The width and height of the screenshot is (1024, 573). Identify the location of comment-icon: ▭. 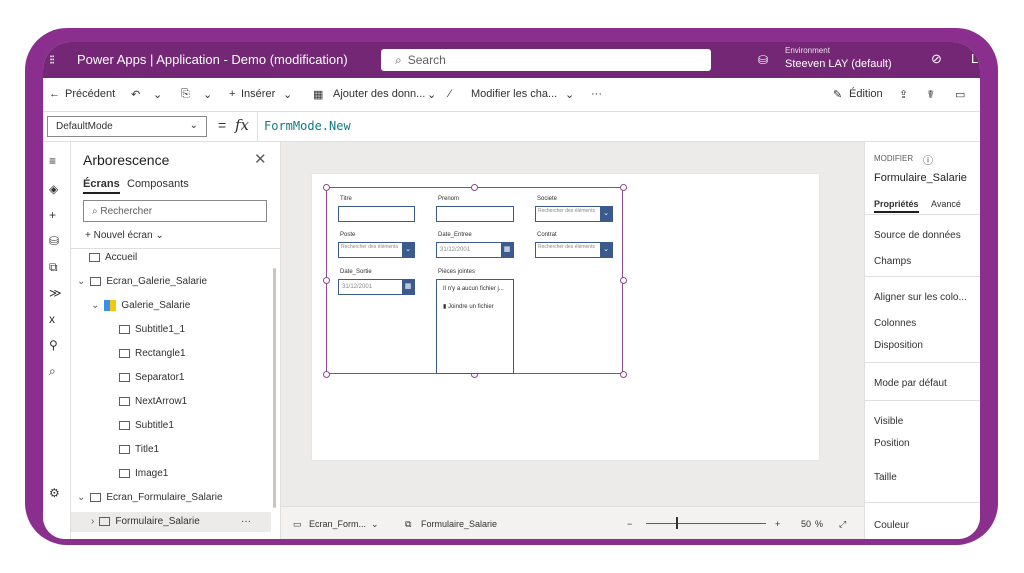
(960, 94).